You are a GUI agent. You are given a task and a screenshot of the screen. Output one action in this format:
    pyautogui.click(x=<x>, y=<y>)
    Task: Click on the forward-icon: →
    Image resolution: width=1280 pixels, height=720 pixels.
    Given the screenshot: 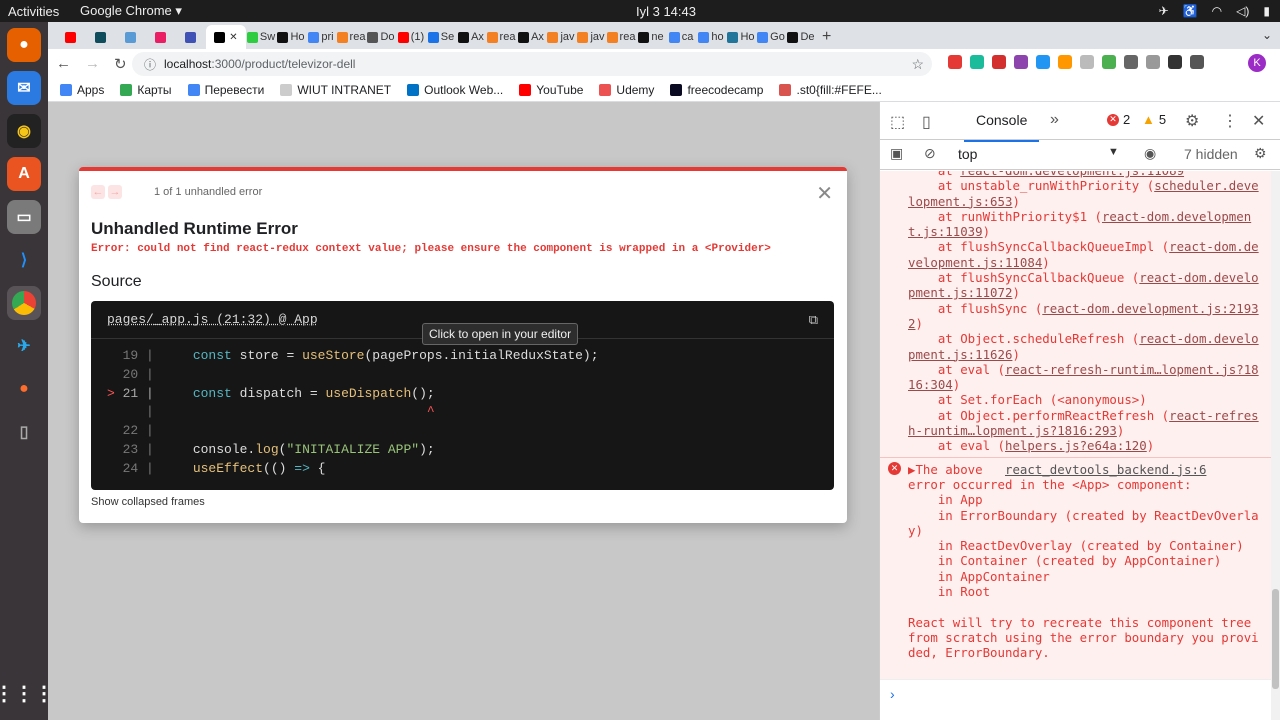 What is the action you would take?
    pyautogui.click(x=92, y=63)
    